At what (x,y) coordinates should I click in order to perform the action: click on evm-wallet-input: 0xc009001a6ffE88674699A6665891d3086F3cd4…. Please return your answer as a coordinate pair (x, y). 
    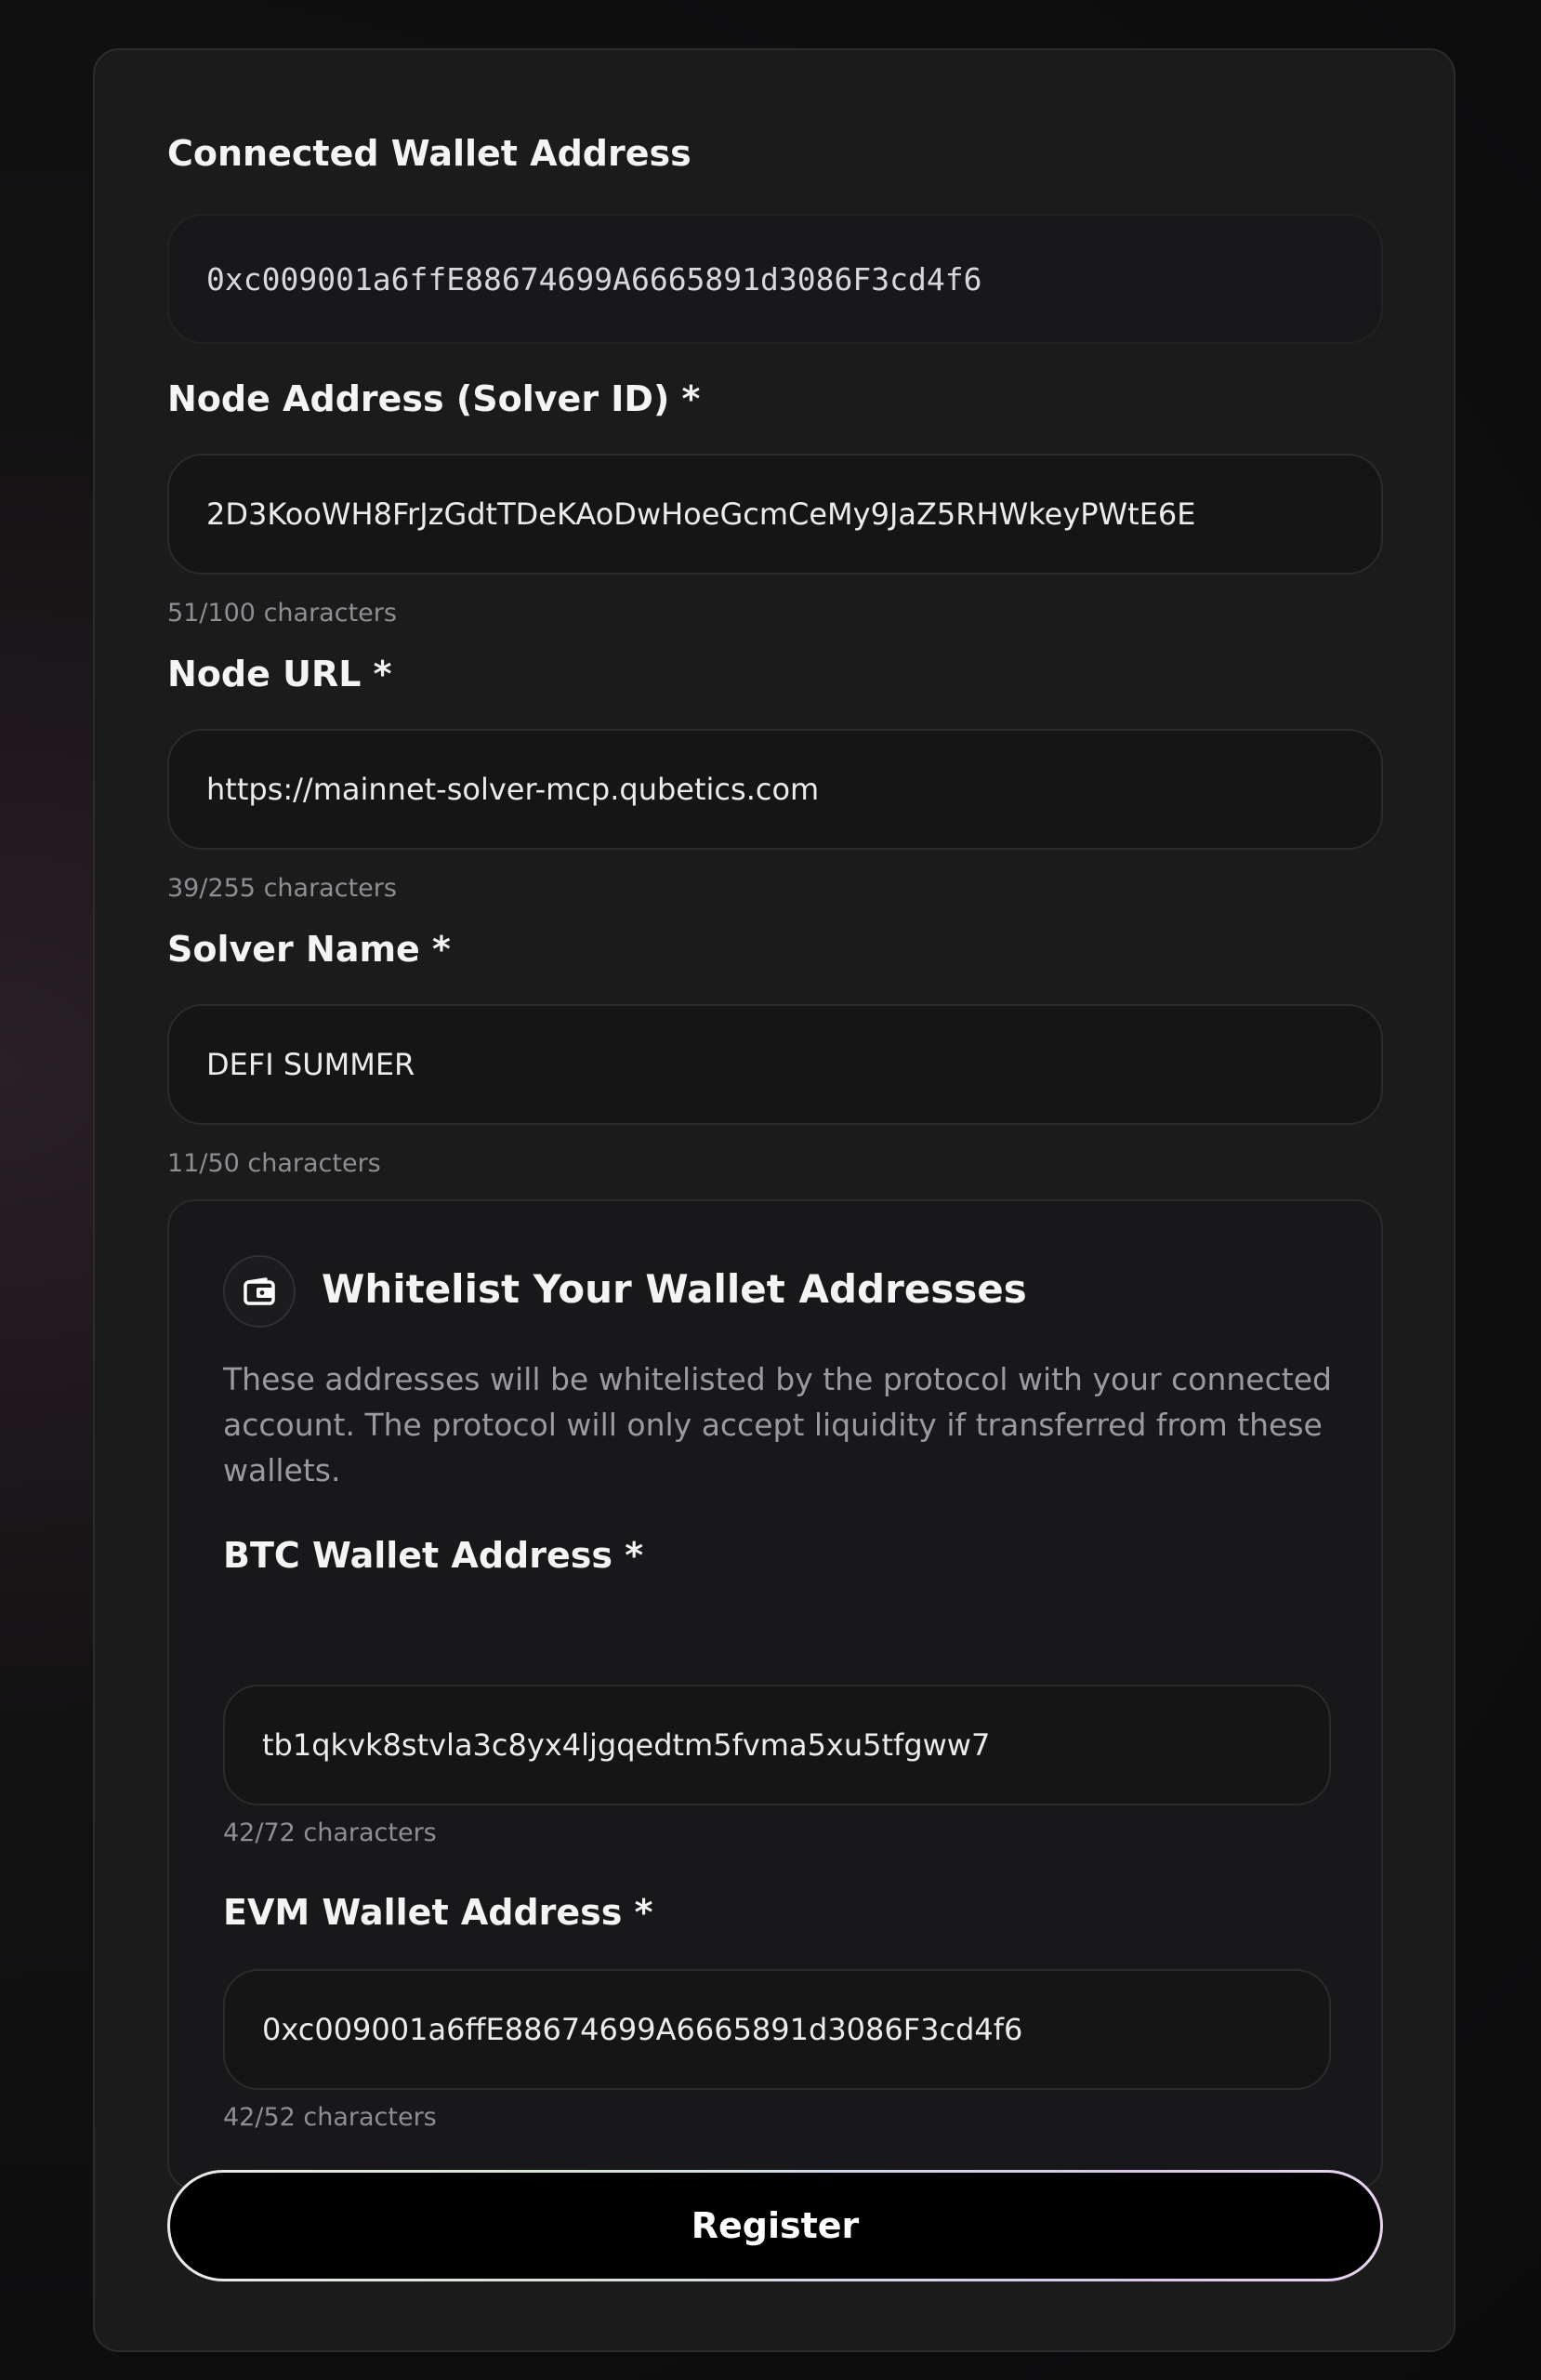
    Looking at the image, I should click on (777, 2029).